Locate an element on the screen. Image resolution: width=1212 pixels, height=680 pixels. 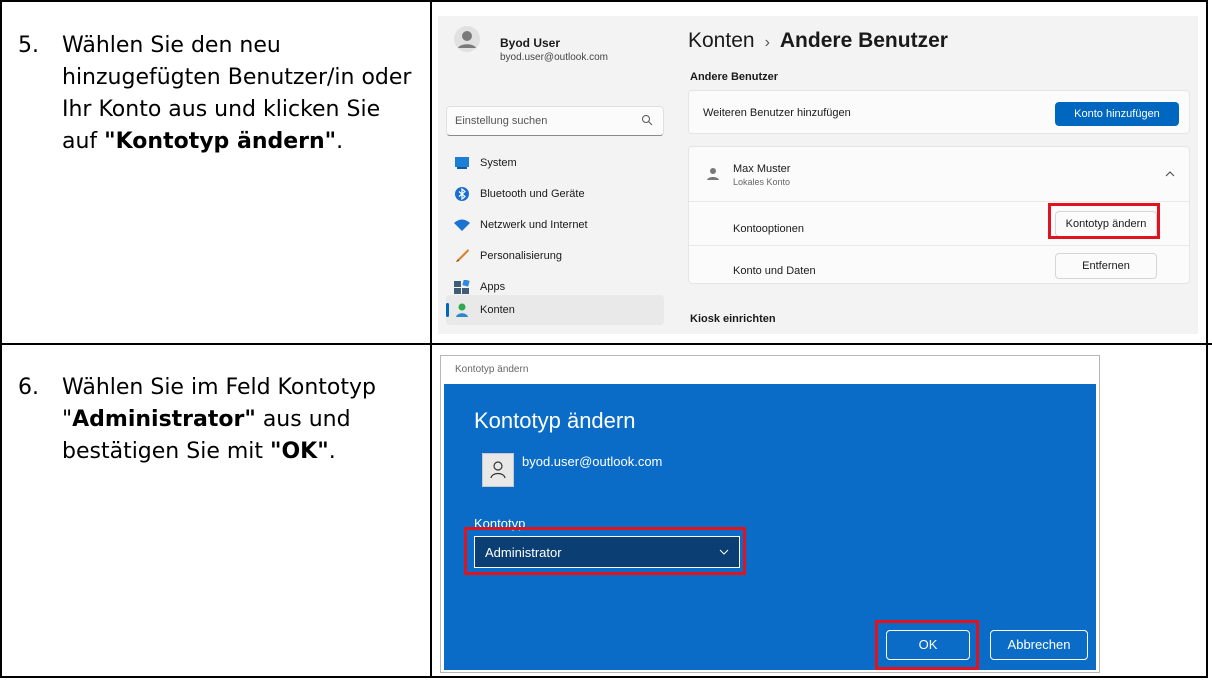
dialog-heading: Kontotyp ändern is located at coordinates (555, 420).